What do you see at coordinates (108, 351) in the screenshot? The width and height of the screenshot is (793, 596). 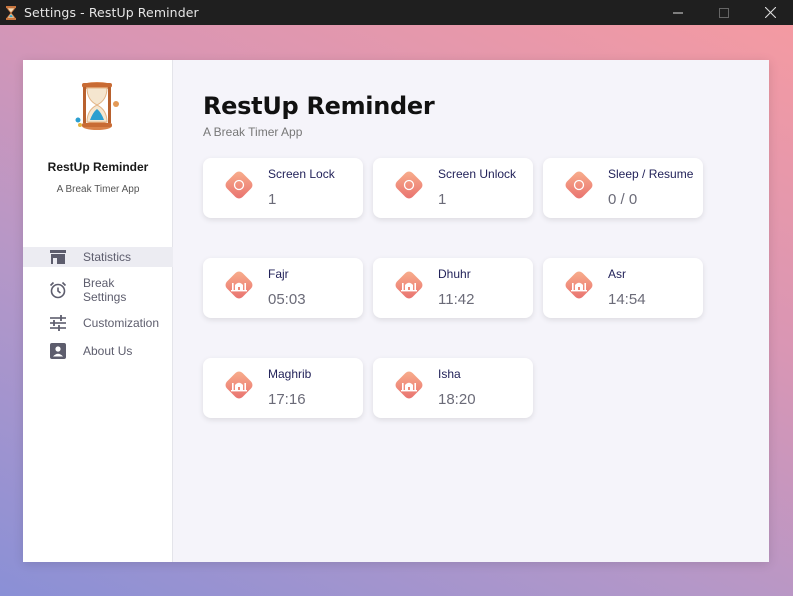 I see `sidebar-item-label: About Us` at bounding box center [108, 351].